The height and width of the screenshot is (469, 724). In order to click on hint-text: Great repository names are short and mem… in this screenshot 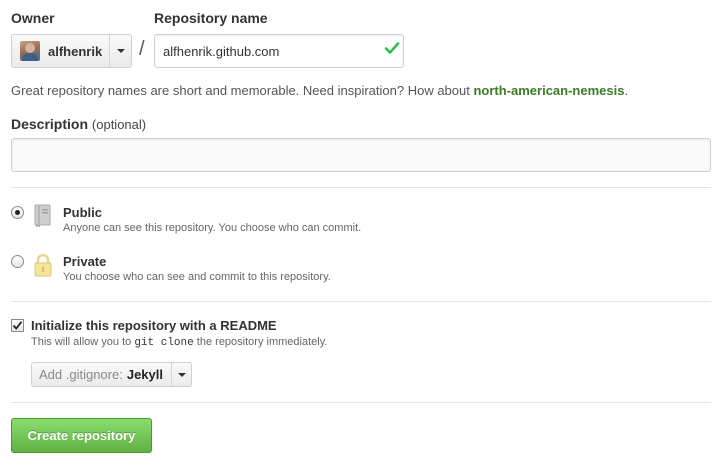, I will do `click(242, 90)`.